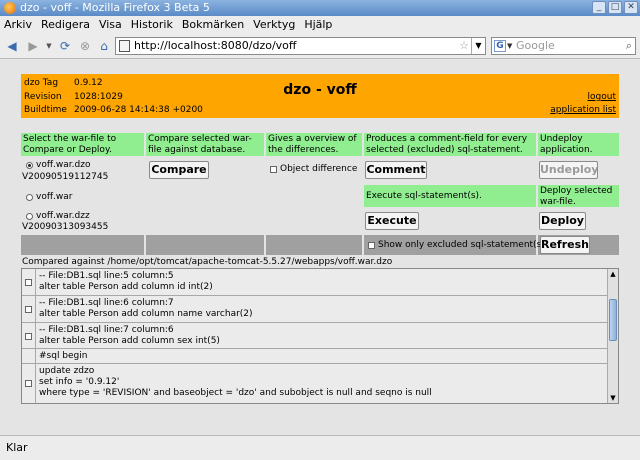  What do you see at coordinates (602, 97) in the screenshot?
I see `logout-link: logout` at bounding box center [602, 97].